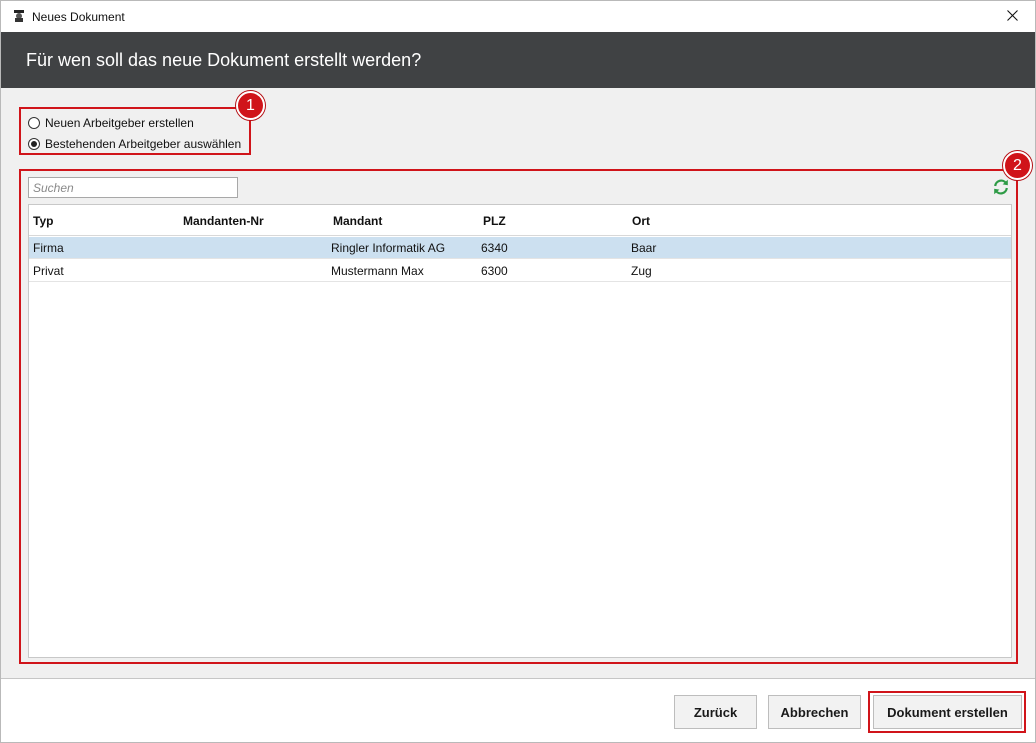  I want to click on search-input, so click(133, 187).